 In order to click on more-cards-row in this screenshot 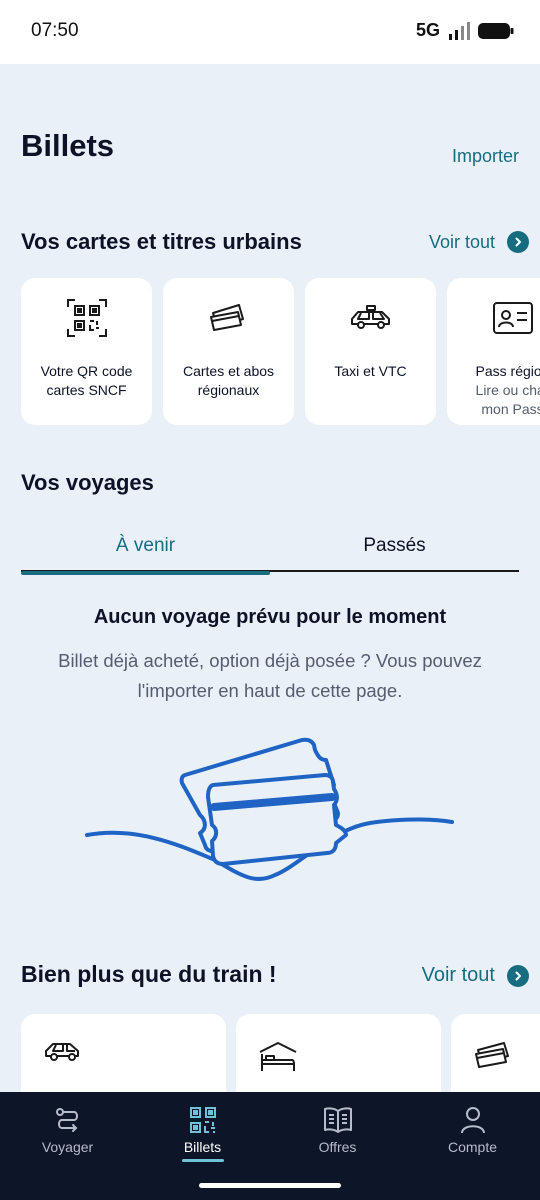, I will do `click(280, 1059)`.